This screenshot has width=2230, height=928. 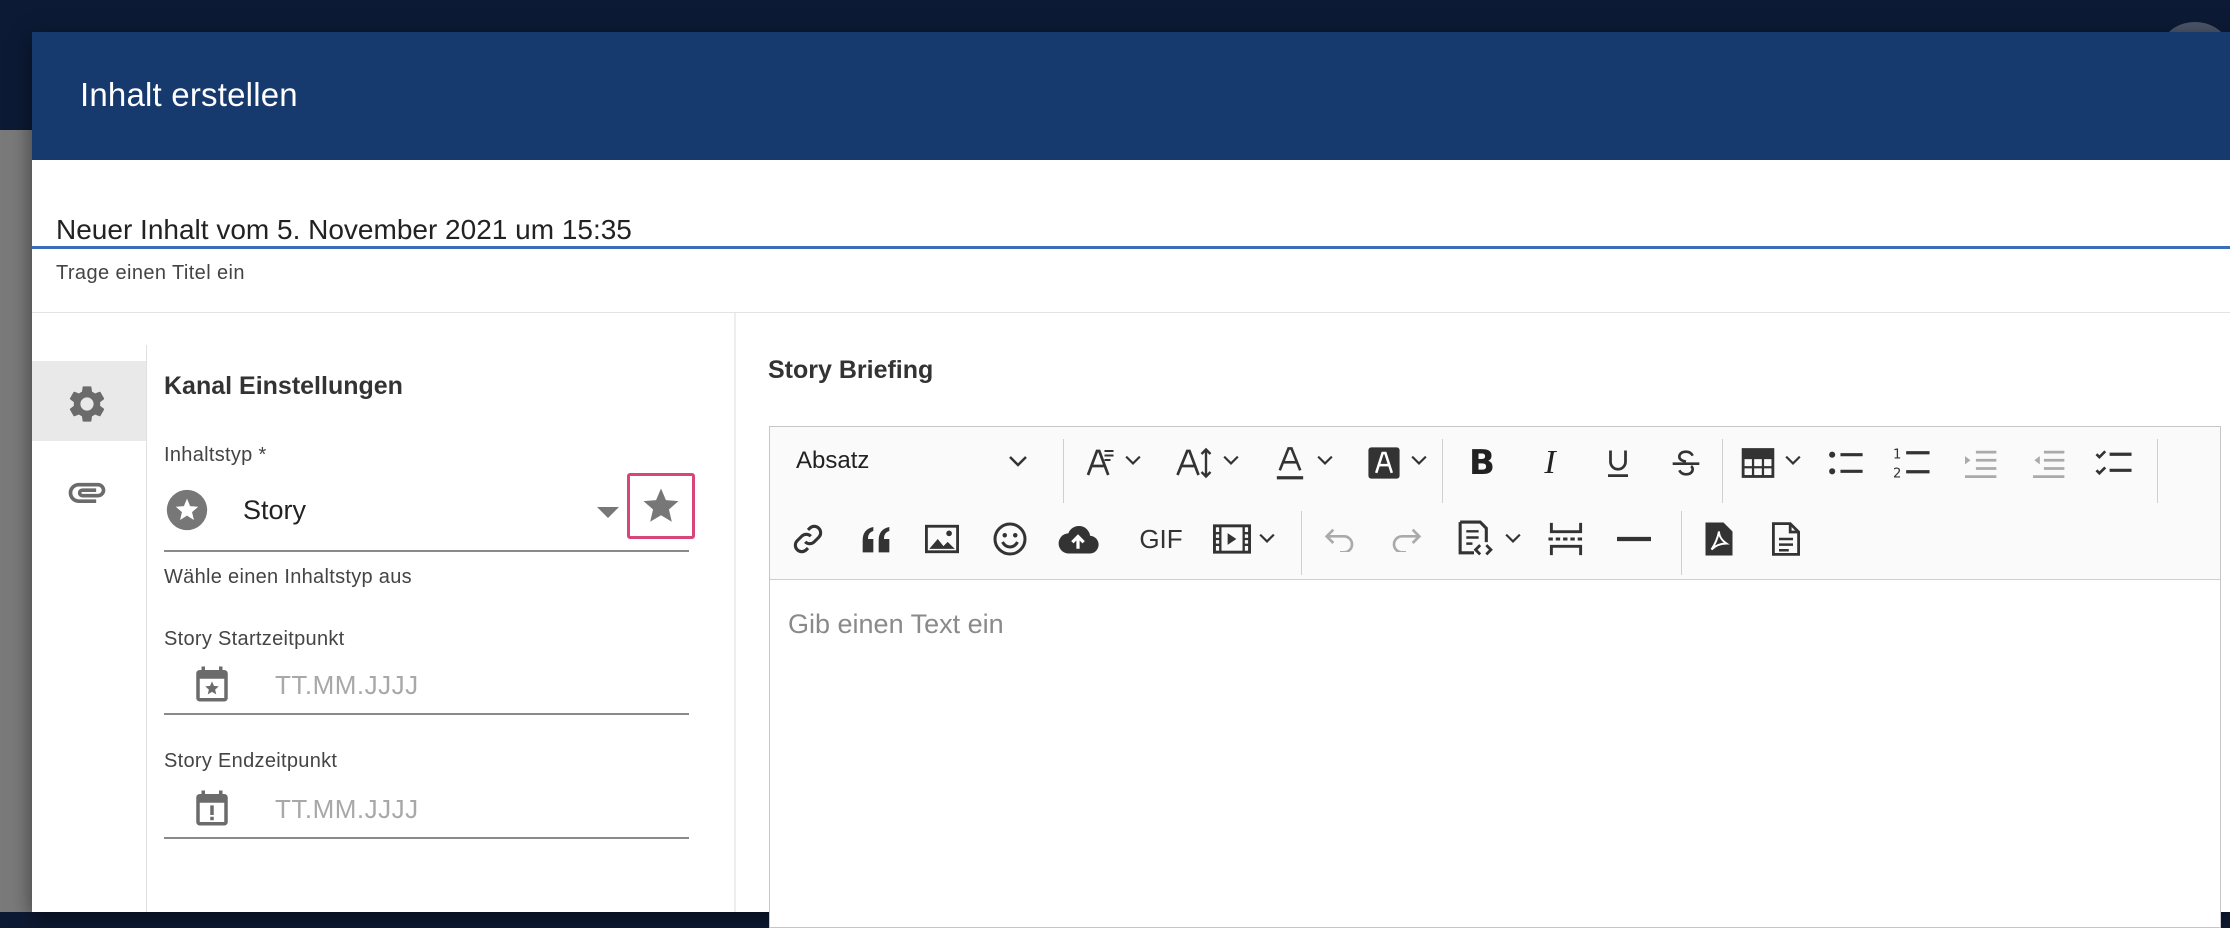 What do you see at coordinates (2048, 463) in the screenshot?
I see `outdent-icon` at bounding box center [2048, 463].